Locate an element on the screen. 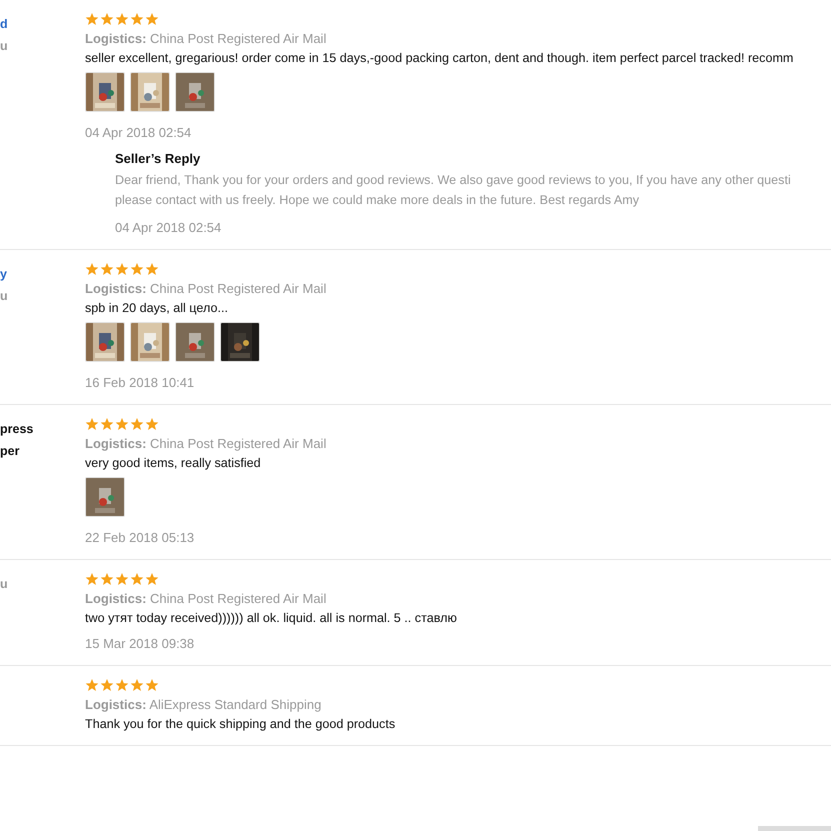 The height and width of the screenshot is (831, 831). review-text: two утят today received)))))) all ok. liquid. all is normal. 5 .. ставлю is located at coordinates (271, 618).